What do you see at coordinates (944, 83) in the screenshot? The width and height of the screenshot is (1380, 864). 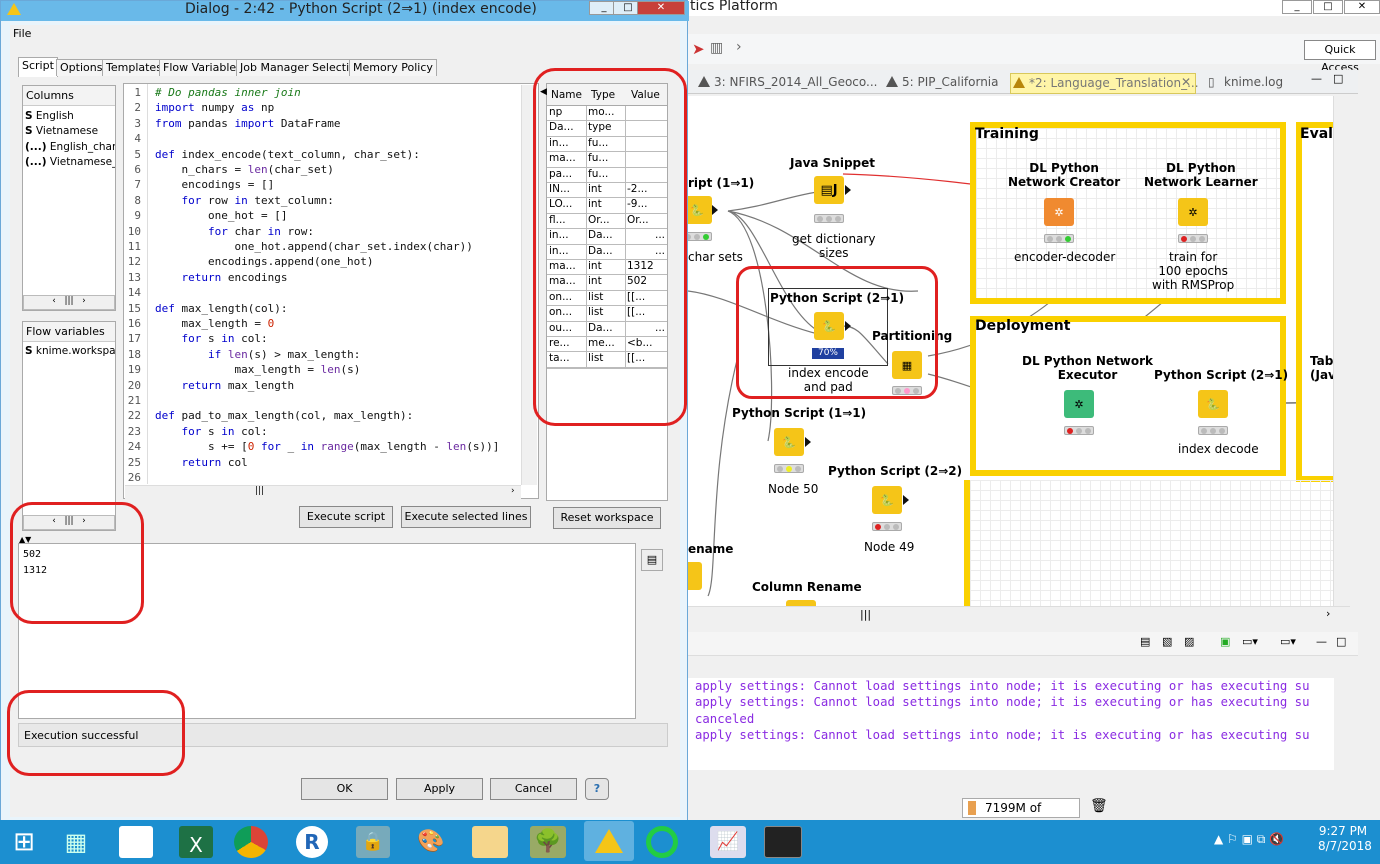 I see `tab-pip-california: 5: PIP_California` at bounding box center [944, 83].